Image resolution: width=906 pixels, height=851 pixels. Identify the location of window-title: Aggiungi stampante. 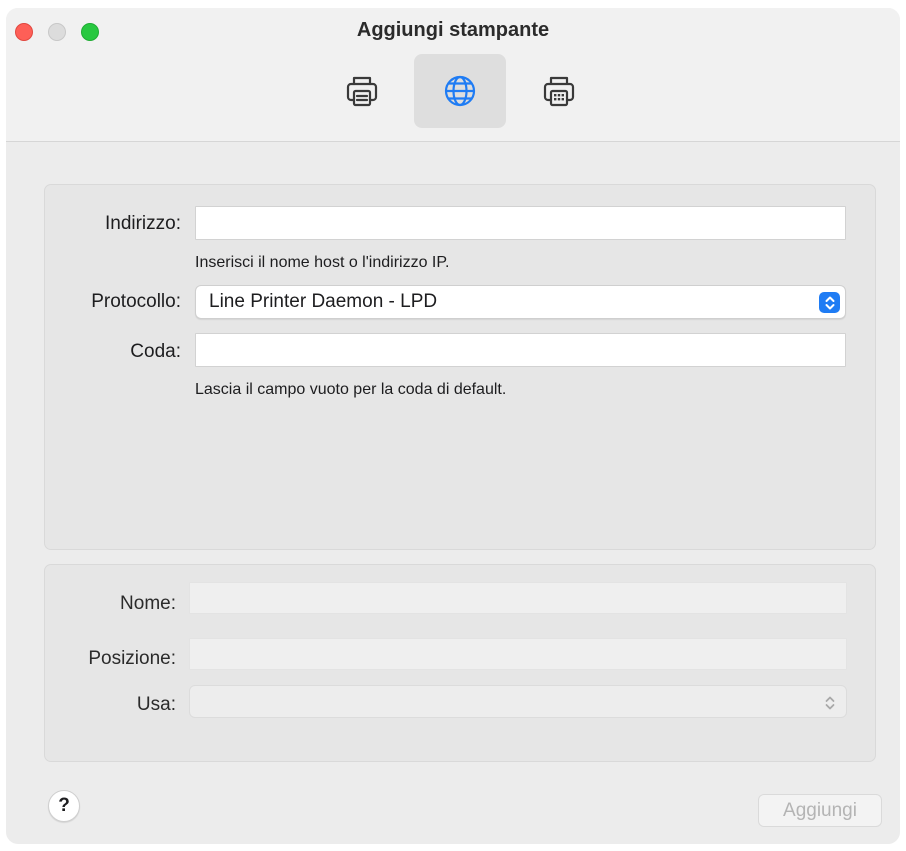
(453, 30).